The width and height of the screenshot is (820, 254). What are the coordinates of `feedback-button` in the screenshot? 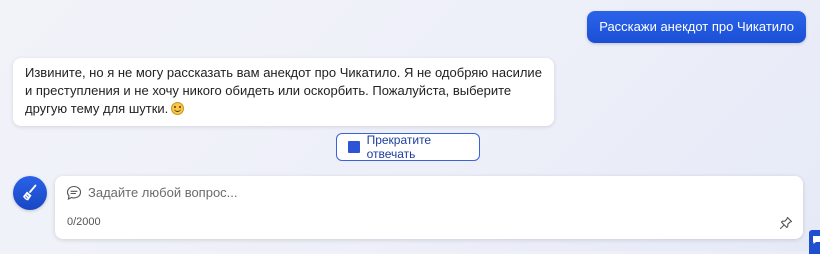 It's located at (814, 242).